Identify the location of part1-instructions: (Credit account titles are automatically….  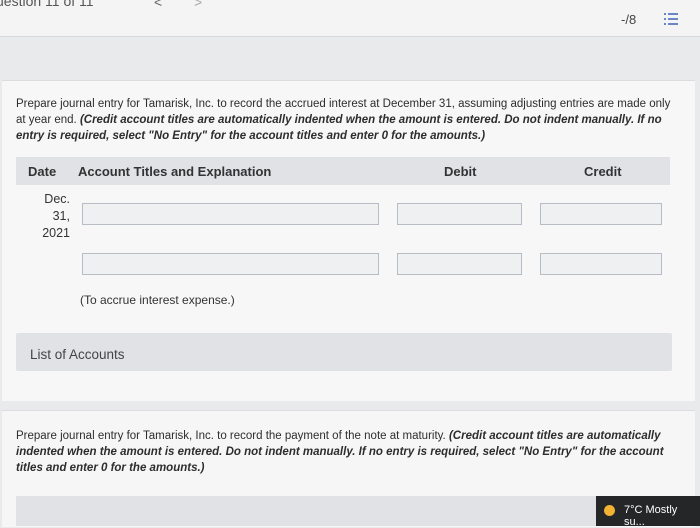
(339, 128).